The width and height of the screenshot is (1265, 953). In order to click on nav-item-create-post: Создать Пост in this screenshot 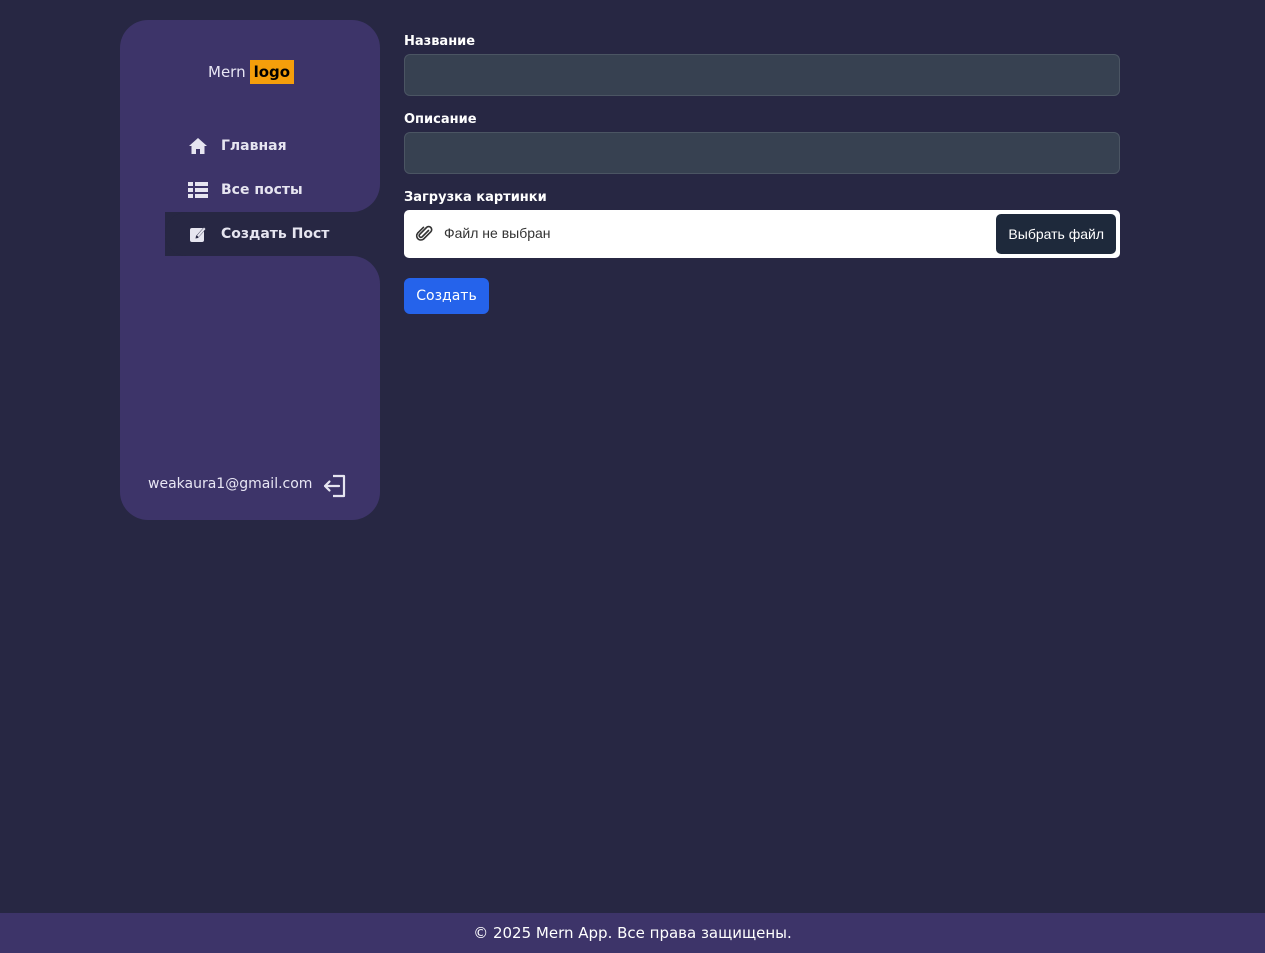, I will do `click(272, 234)`.